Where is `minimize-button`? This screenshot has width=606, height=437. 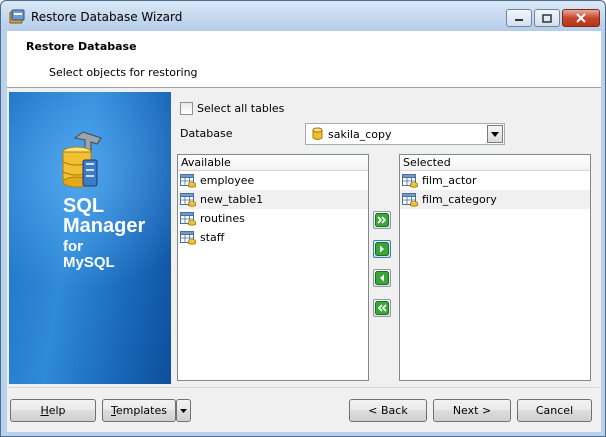 minimize-button is located at coordinates (519, 18).